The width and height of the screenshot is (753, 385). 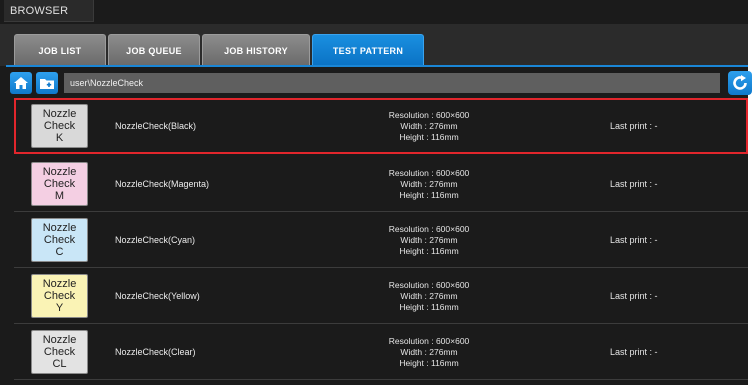 What do you see at coordinates (155, 352) in the screenshot?
I see `pattern-name: NozzleCheck(Clear)` at bounding box center [155, 352].